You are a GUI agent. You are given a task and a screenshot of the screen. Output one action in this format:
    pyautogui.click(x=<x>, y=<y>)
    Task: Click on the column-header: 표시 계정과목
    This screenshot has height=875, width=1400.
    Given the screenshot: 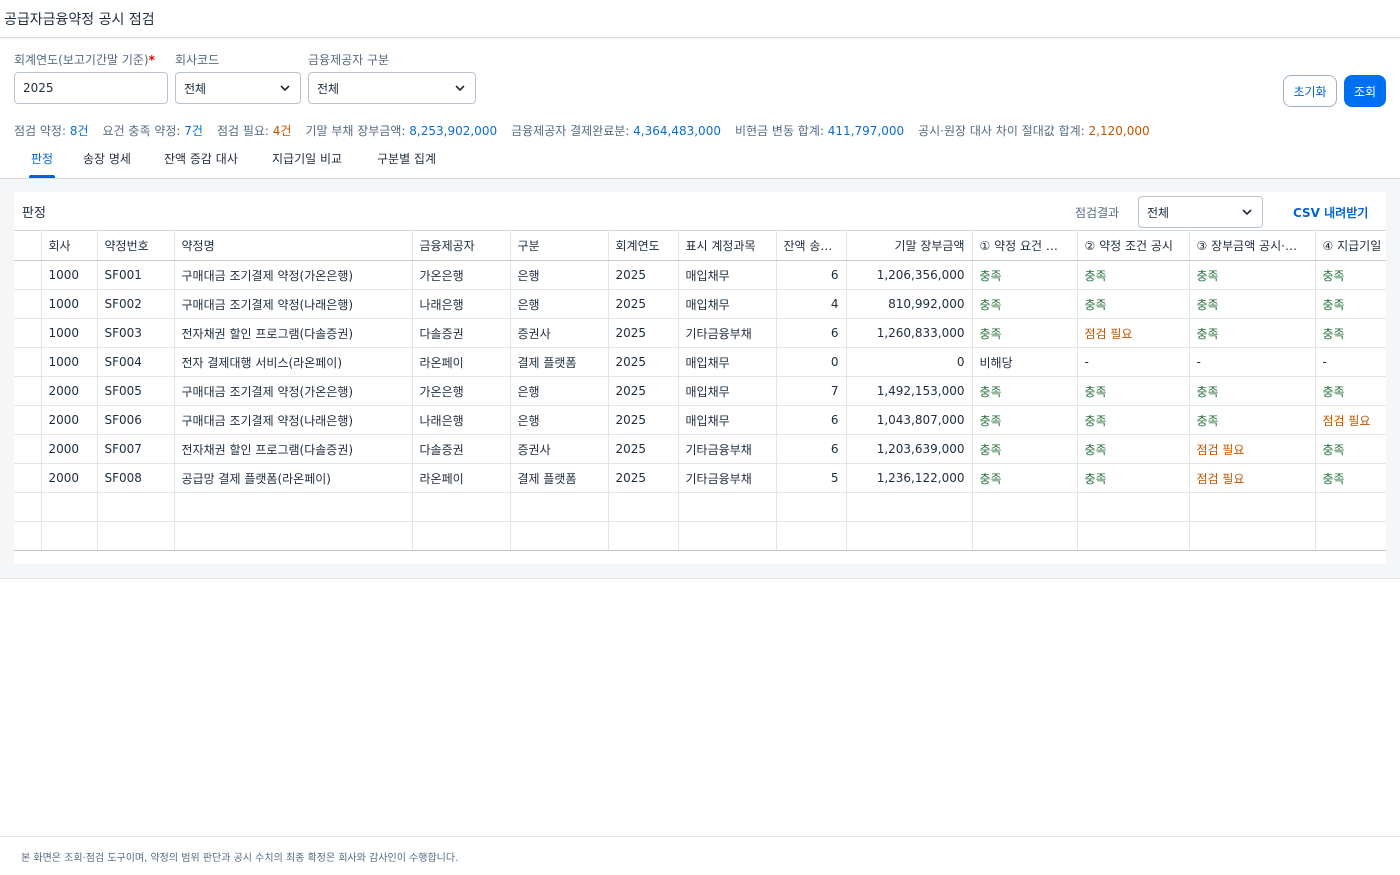 What is the action you would take?
    pyautogui.click(x=727, y=245)
    